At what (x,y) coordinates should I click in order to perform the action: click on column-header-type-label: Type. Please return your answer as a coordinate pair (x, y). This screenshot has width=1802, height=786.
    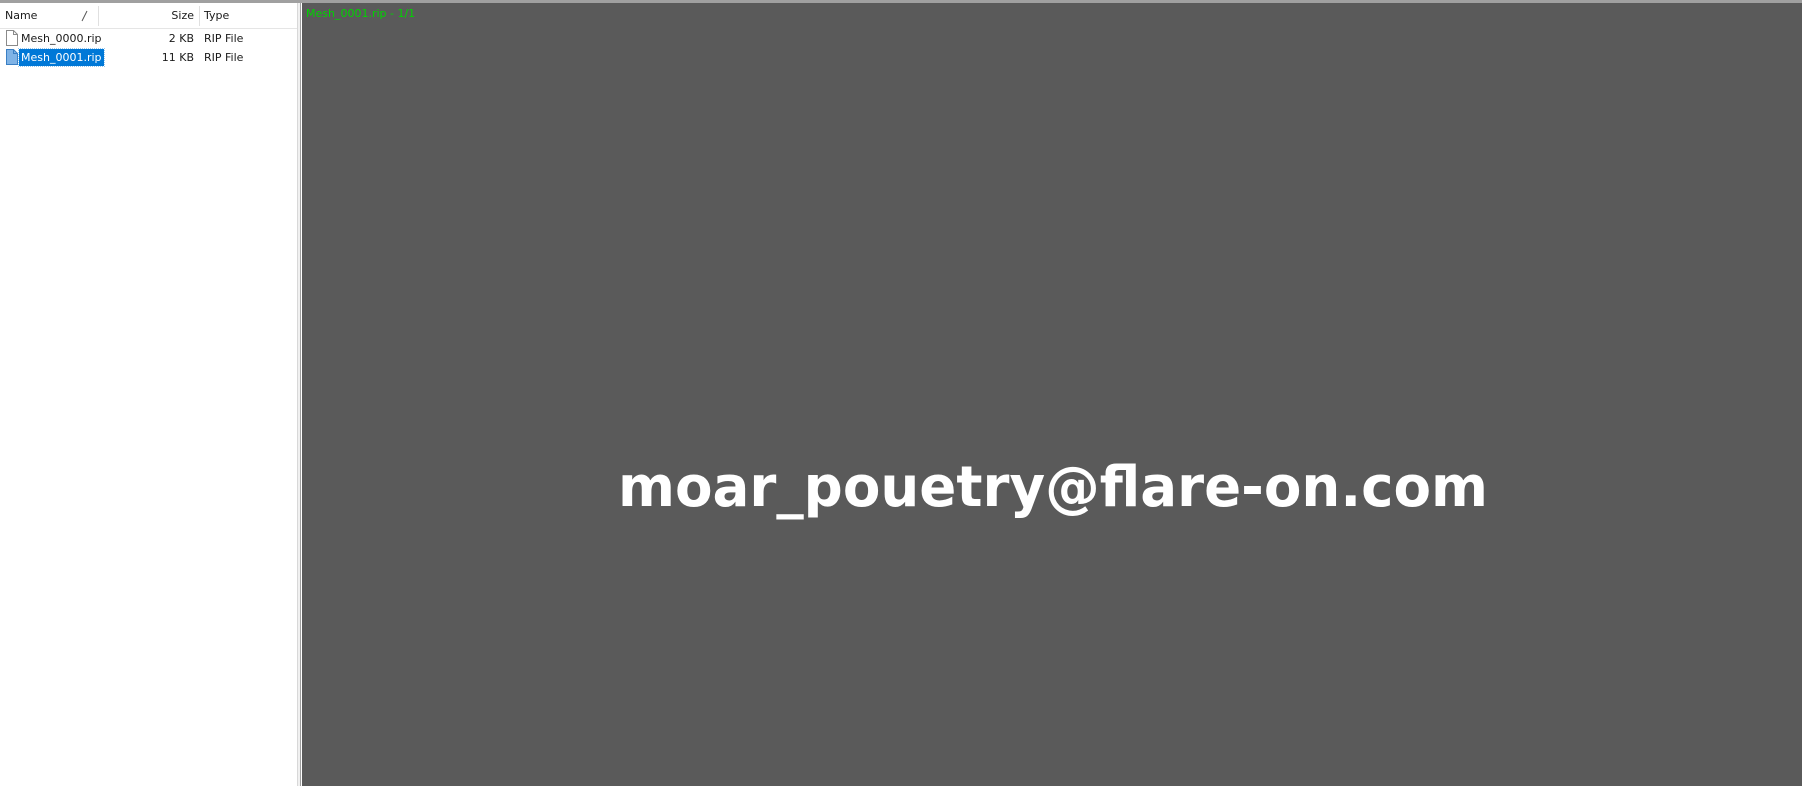
    Looking at the image, I should click on (217, 15).